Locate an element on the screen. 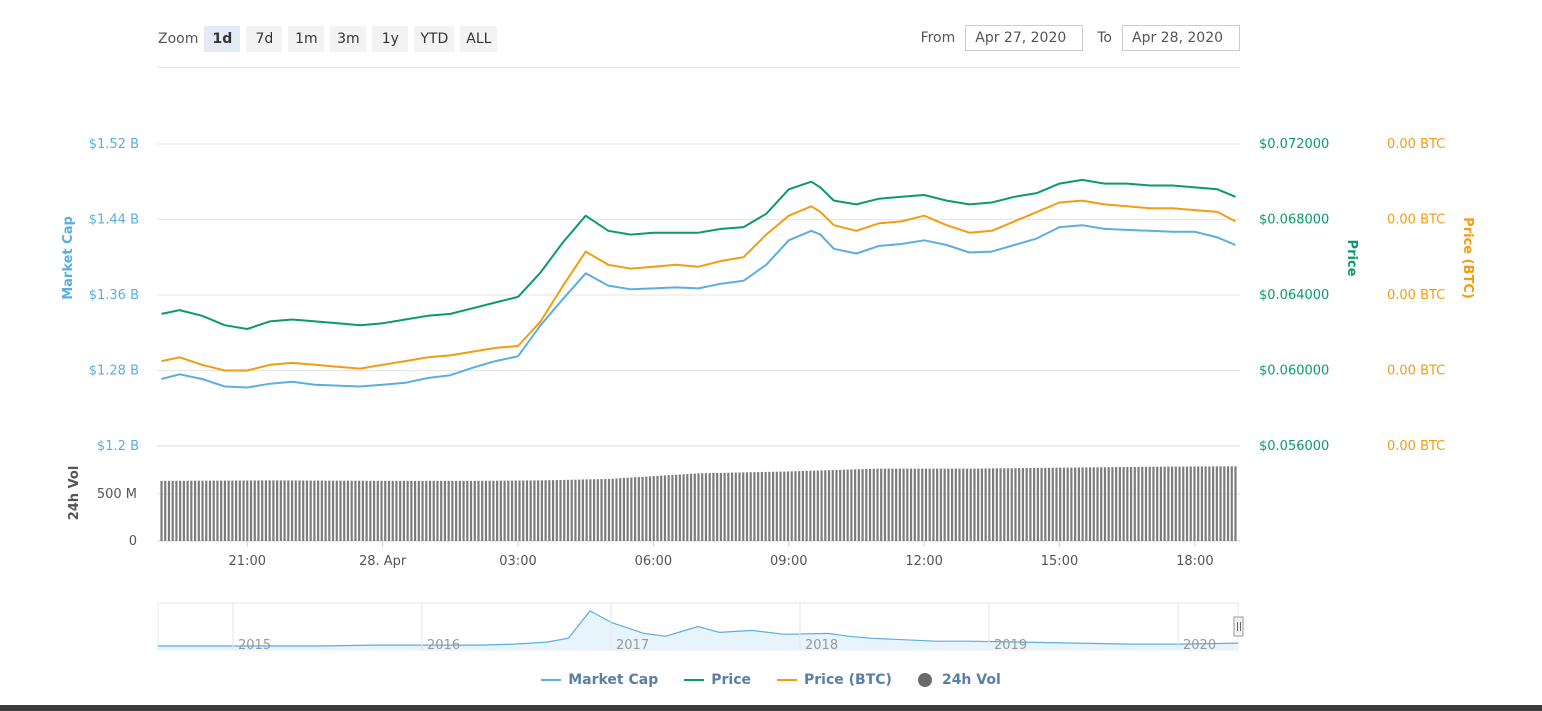 Image resolution: width=1542 pixels, height=711 pixels. legend-label: Price is located at coordinates (731, 680).